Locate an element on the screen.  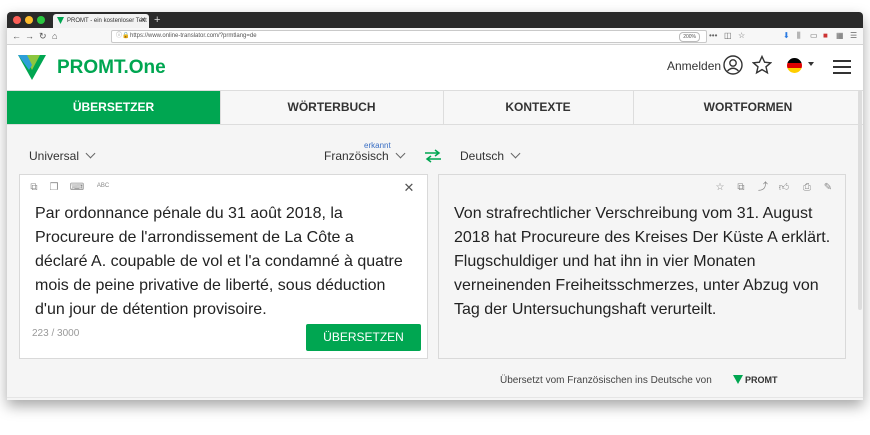
paste-icon: ❐ is located at coordinates (54, 188).